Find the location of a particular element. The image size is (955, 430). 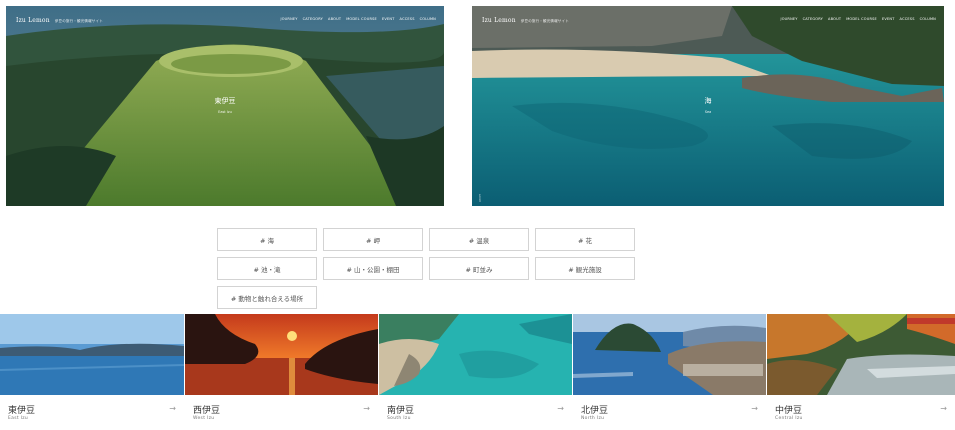

hero-subtitle: East Izu is located at coordinates (225, 112).